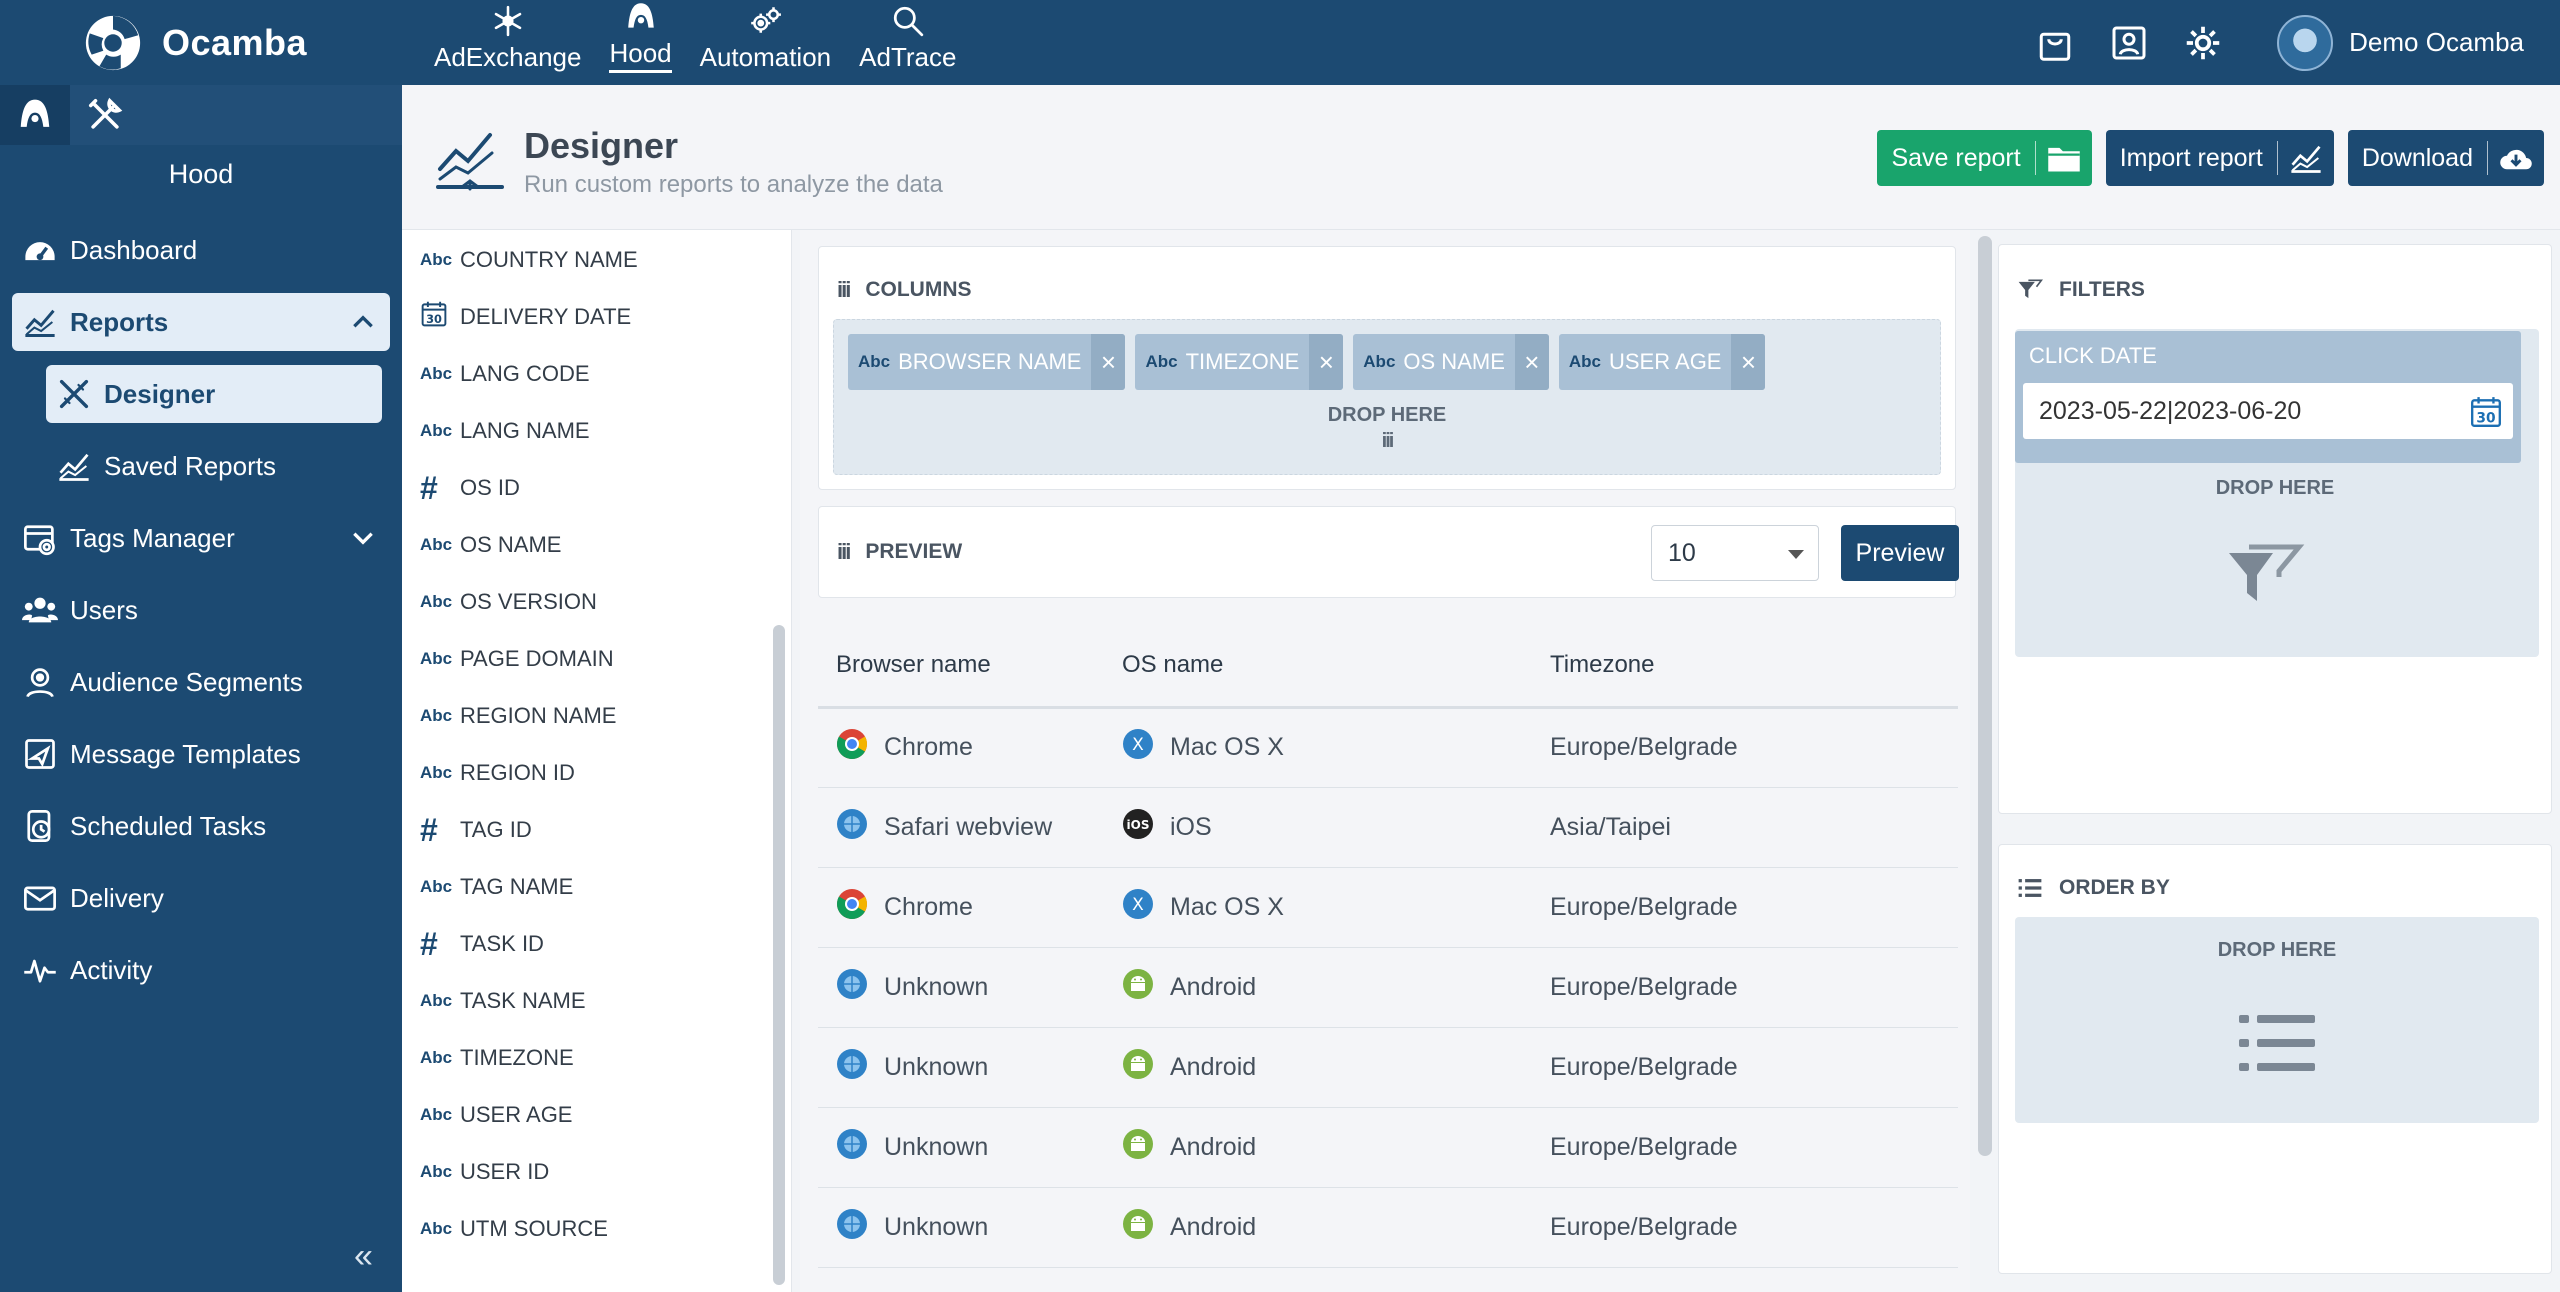 This screenshot has height=1292, width=2560. What do you see at coordinates (201, 826) in the screenshot?
I see `sidebar-item-scheduled-tasks: Scheduled Tasks` at bounding box center [201, 826].